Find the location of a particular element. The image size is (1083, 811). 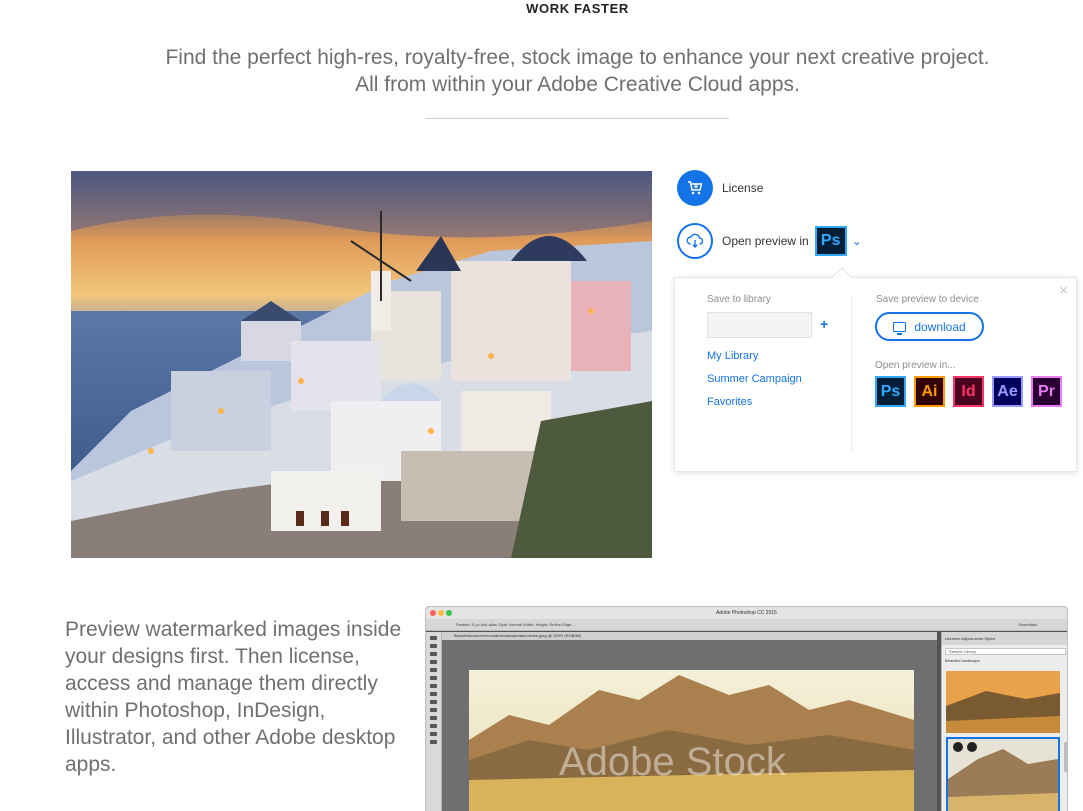

window-title: Adobe Photoshop CC 2015 is located at coordinates (746, 613).